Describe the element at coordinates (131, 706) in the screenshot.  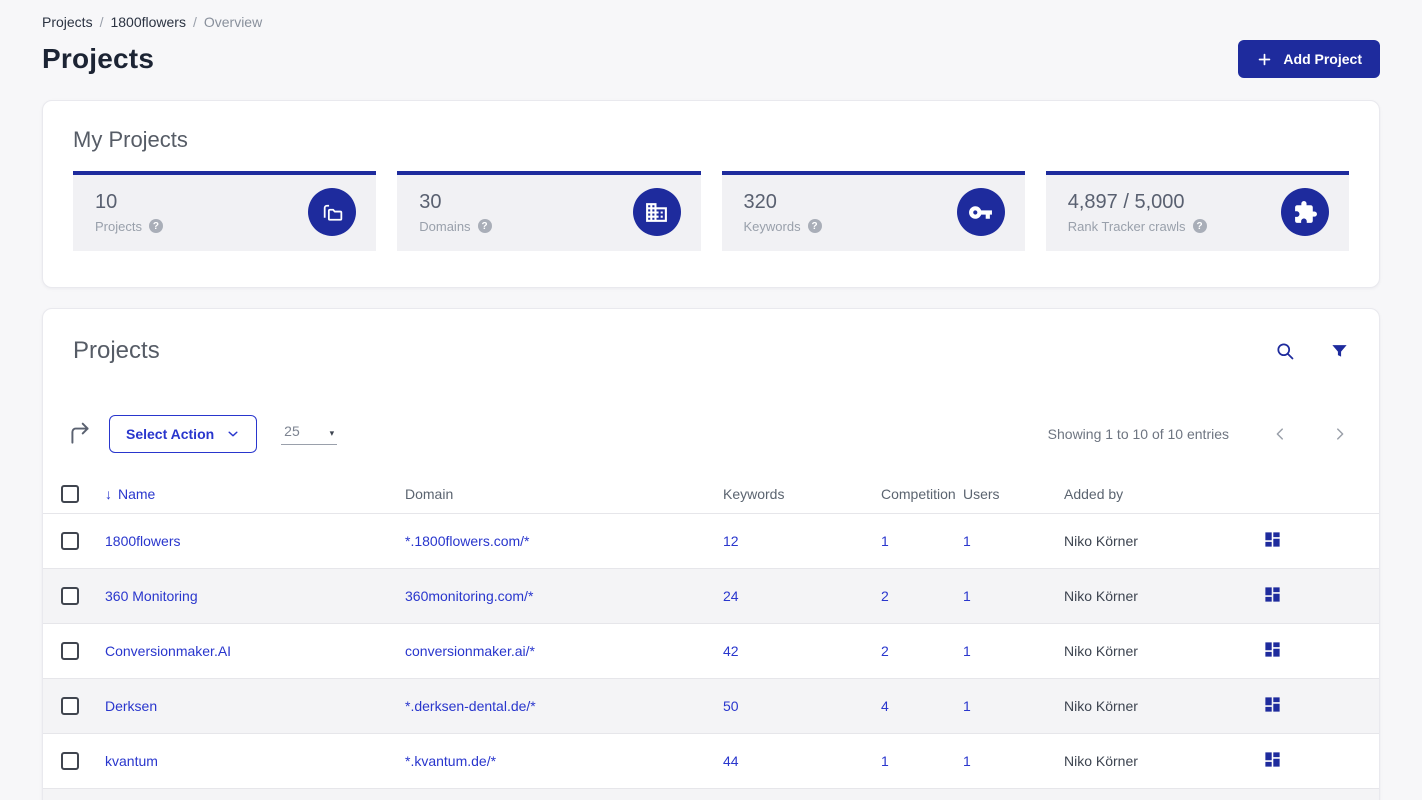
I see `project-name-link: Derksen` at that location.